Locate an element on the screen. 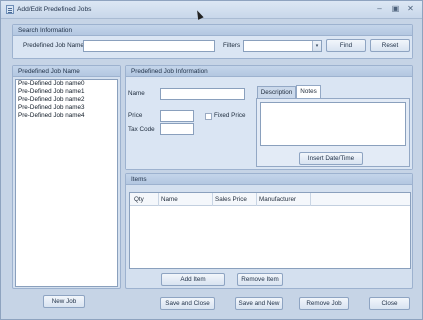 The height and width of the screenshot is (320, 423). list-item: Pre-Defined Job name0 is located at coordinates (66, 84).